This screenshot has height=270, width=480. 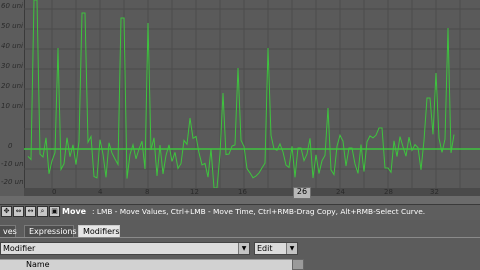 I want to click on y-tick-label: -10 units, so click(x=12, y=164).